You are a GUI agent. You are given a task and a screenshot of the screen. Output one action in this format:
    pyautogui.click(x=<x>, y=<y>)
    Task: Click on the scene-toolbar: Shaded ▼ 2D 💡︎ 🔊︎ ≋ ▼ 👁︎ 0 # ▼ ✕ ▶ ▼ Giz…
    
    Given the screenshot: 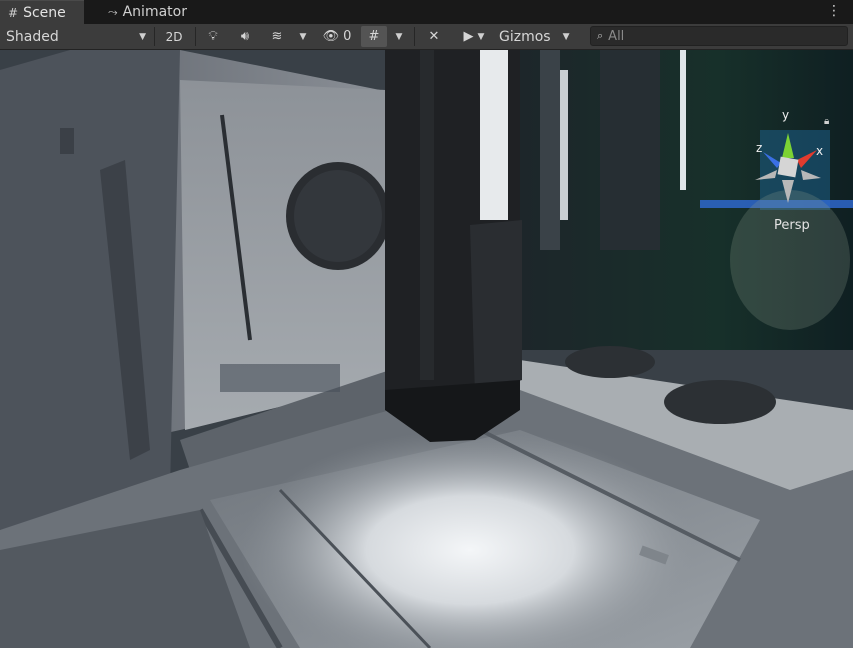 What is the action you would take?
    pyautogui.click(x=426, y=37)
    